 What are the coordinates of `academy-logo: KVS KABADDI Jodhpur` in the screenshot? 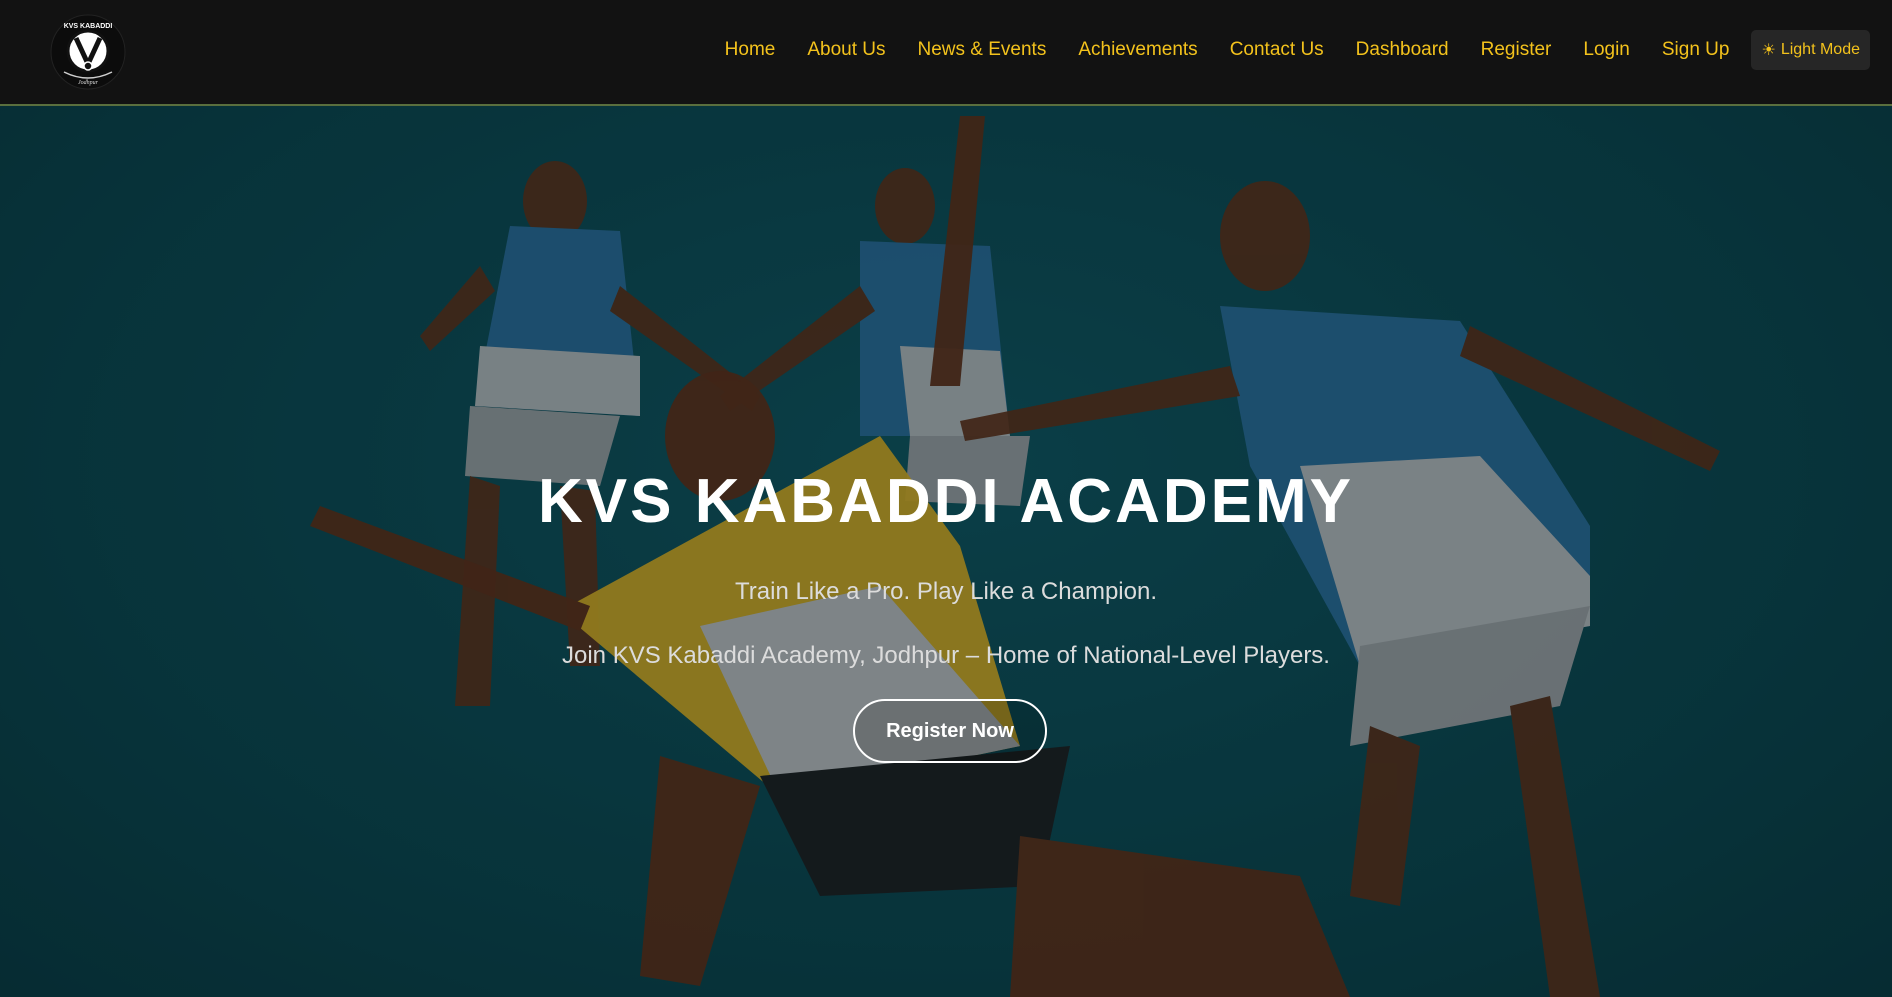 It's located at (88, 52).